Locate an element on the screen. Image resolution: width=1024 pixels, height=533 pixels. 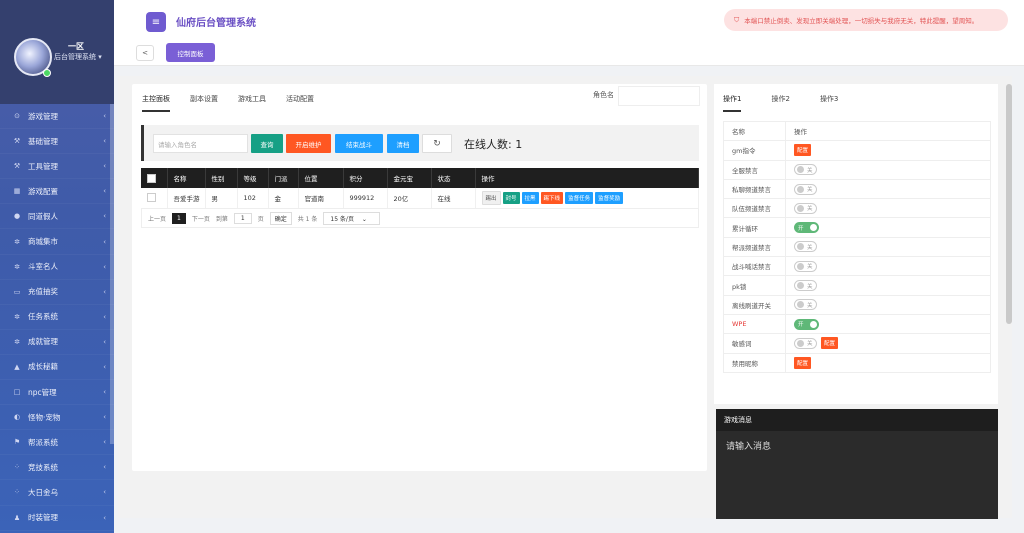
blacklist-button: 拉黑 is located at coordinates (530, 197).